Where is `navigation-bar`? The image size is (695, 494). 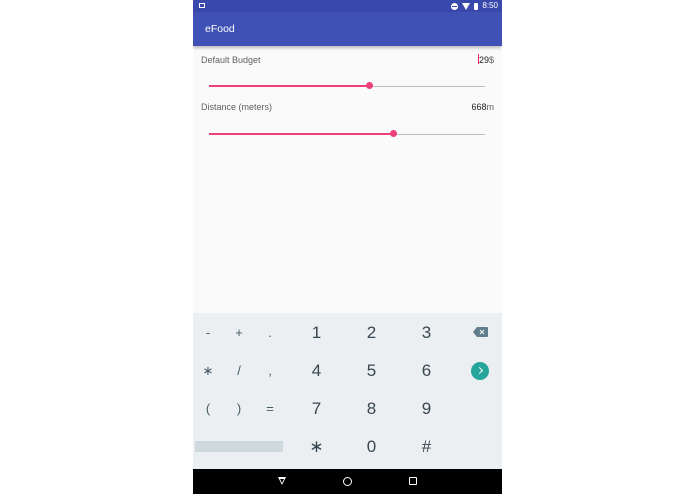
navigation-bar is located at coordinates (347, 481).